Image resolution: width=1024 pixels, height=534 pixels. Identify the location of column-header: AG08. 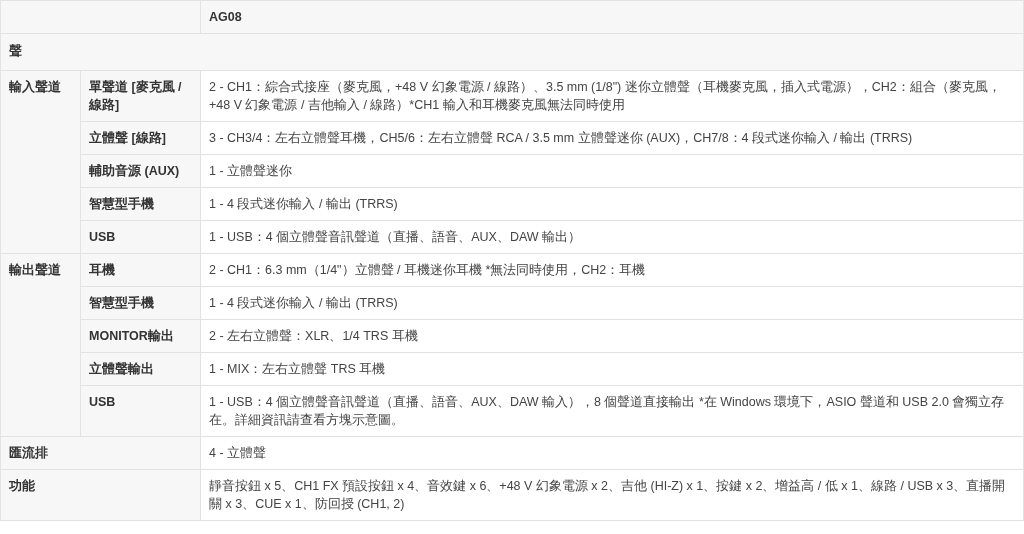
(612, 17).